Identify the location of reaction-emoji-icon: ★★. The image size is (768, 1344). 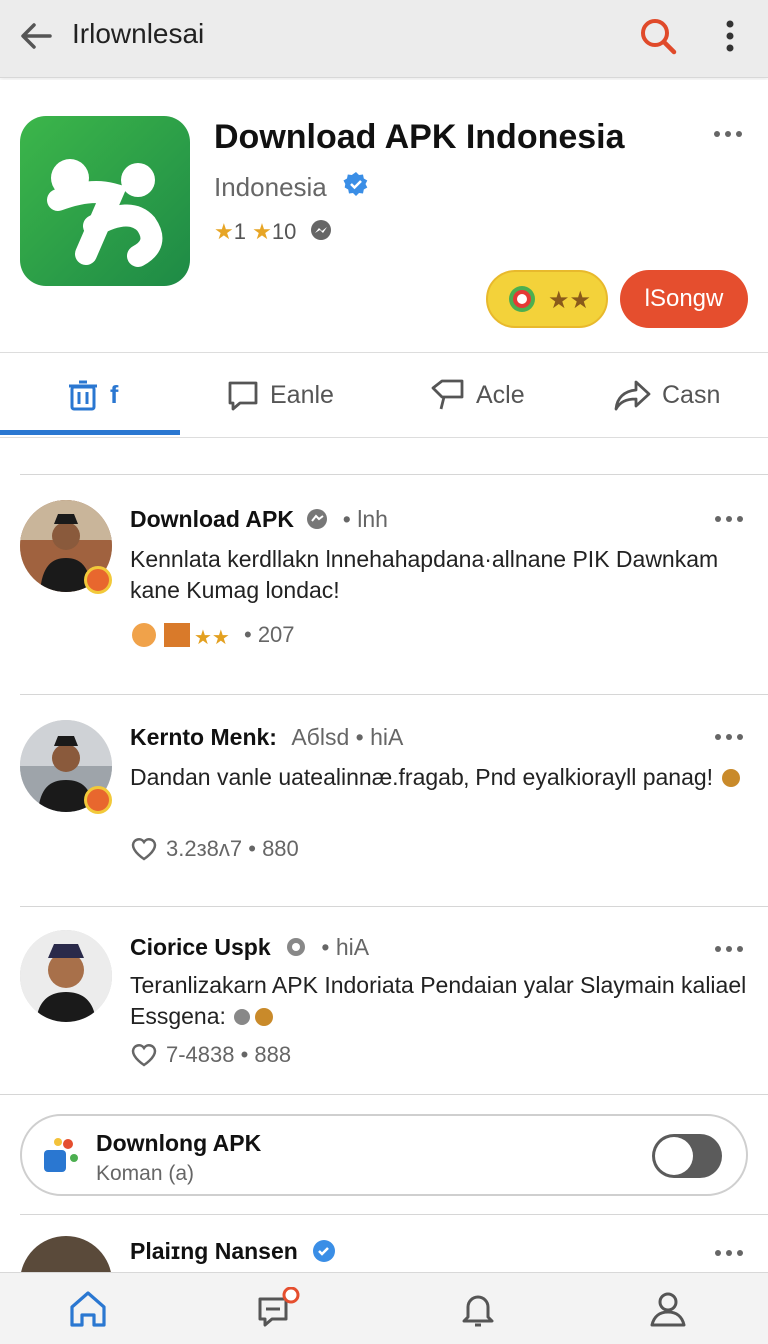
(550, 300).